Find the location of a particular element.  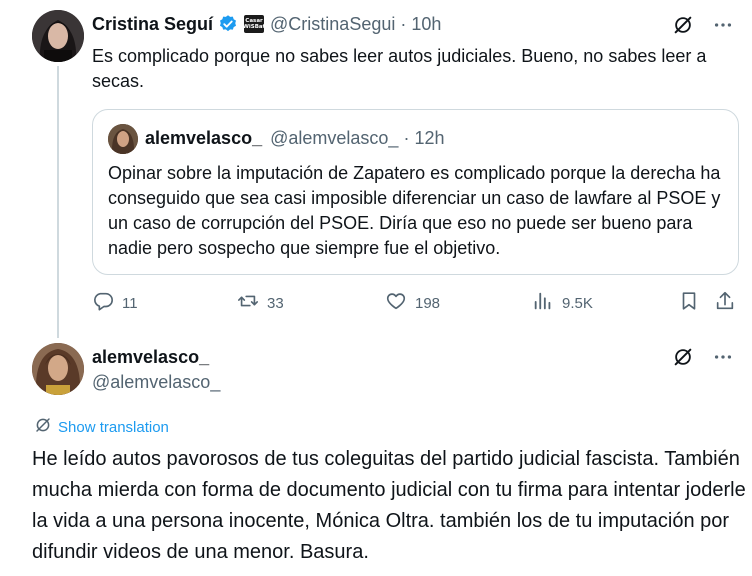

quote-author-name: alemvelasco_ is located at coordinates (204, 138).